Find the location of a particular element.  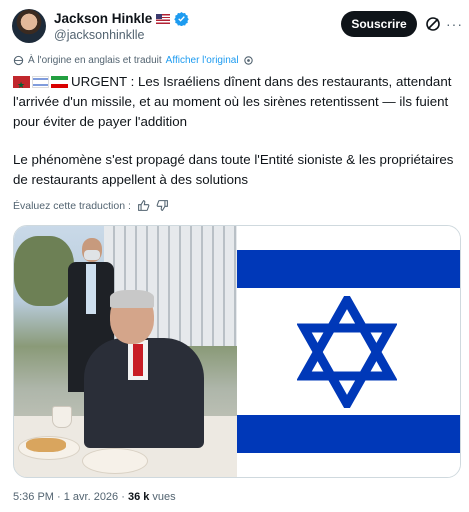

show-original-link: Afficher l'original is located at coordinates (202, 60).